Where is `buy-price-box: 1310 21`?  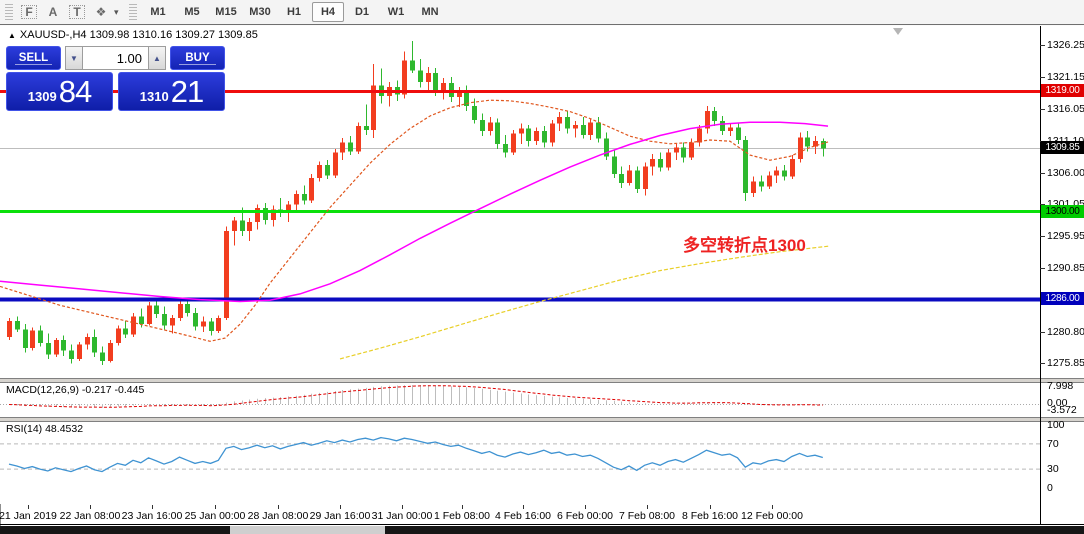
buy-price-box: 1310 21 is located at coordinates (171, 91).